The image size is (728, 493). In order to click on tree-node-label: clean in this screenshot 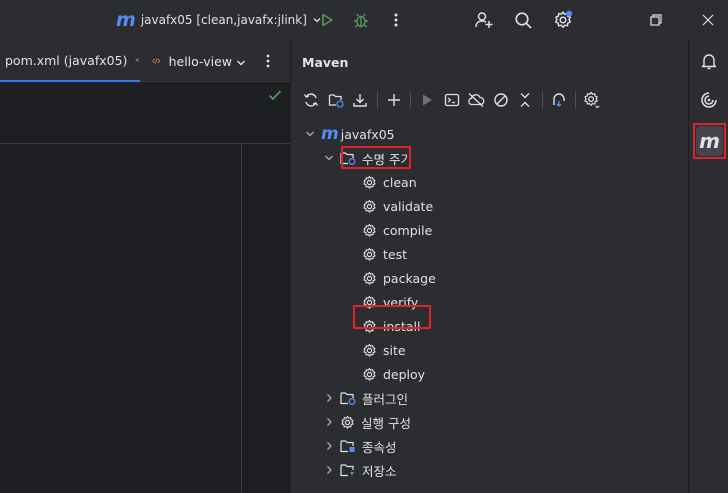, I will do `click(400, 182)`.